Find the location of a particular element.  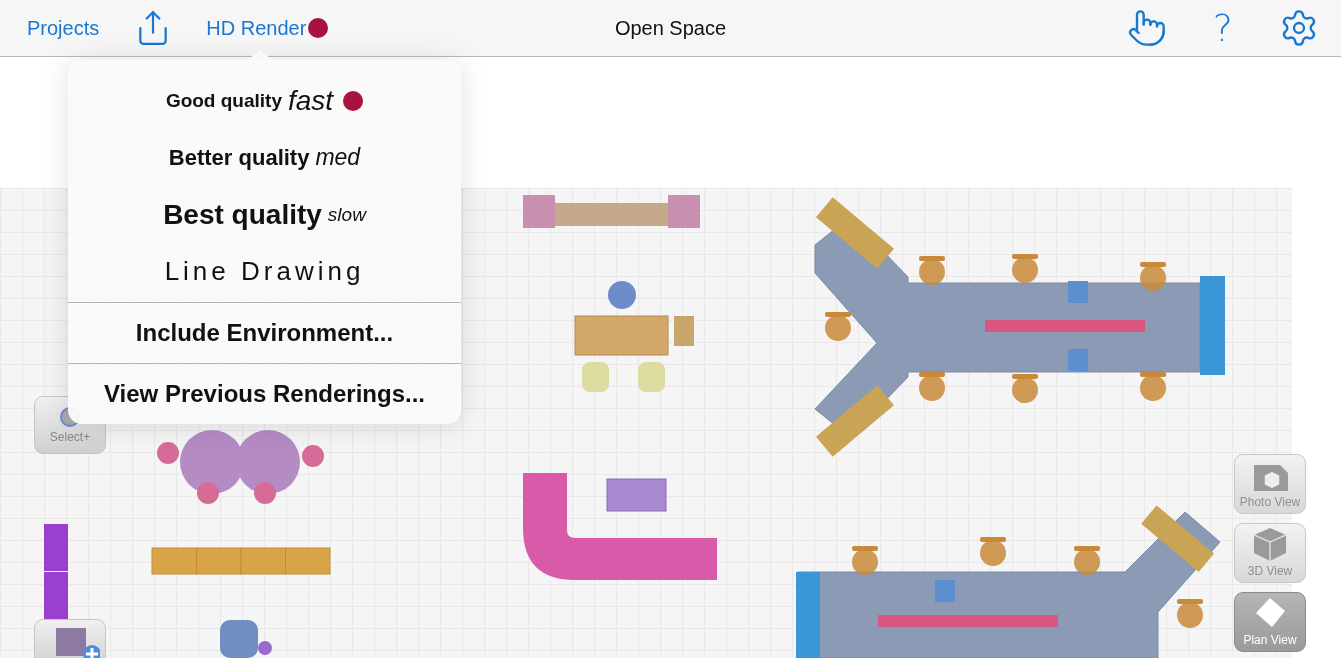

page-title: Open Space is located at coordinates (670, 27).